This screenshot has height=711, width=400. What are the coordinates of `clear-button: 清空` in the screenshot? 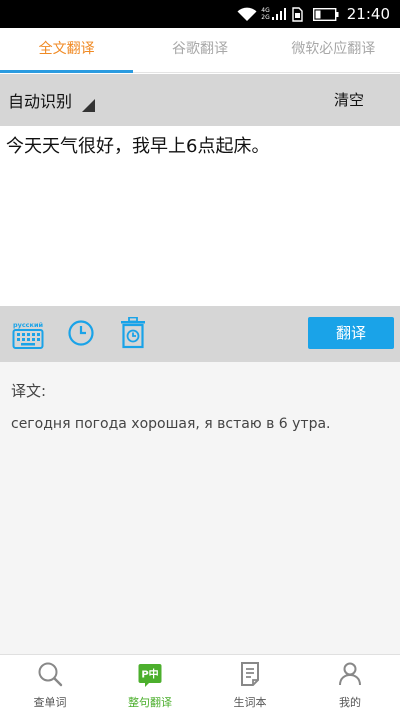 It's located at (349, 100).